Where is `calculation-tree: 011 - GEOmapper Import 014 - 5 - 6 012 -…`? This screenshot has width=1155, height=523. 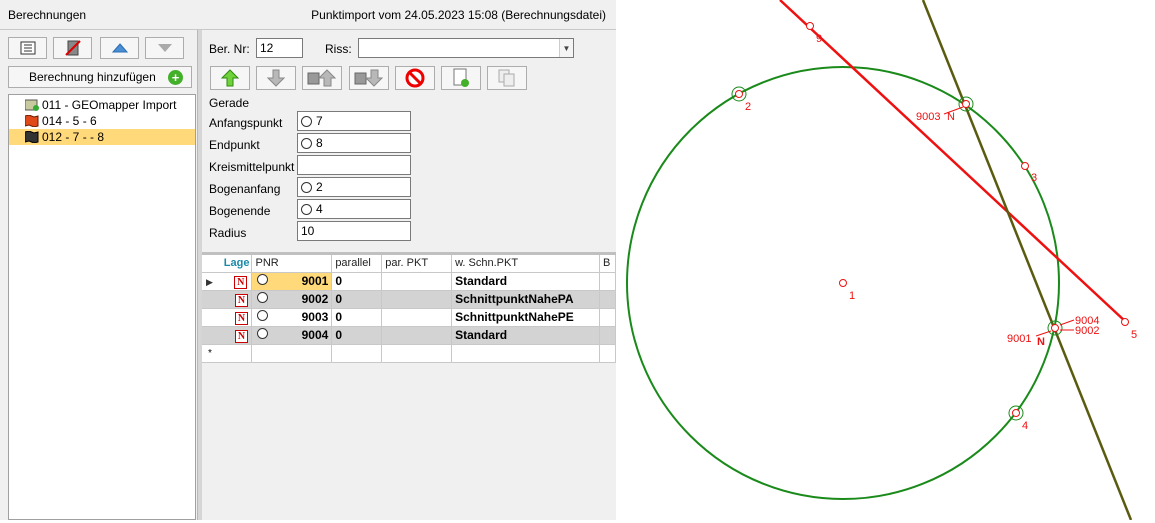
calculation-tree: 011 - GEOmapper Import 014 - 5 - 6 012 -… is located at coordinates (102, 307).